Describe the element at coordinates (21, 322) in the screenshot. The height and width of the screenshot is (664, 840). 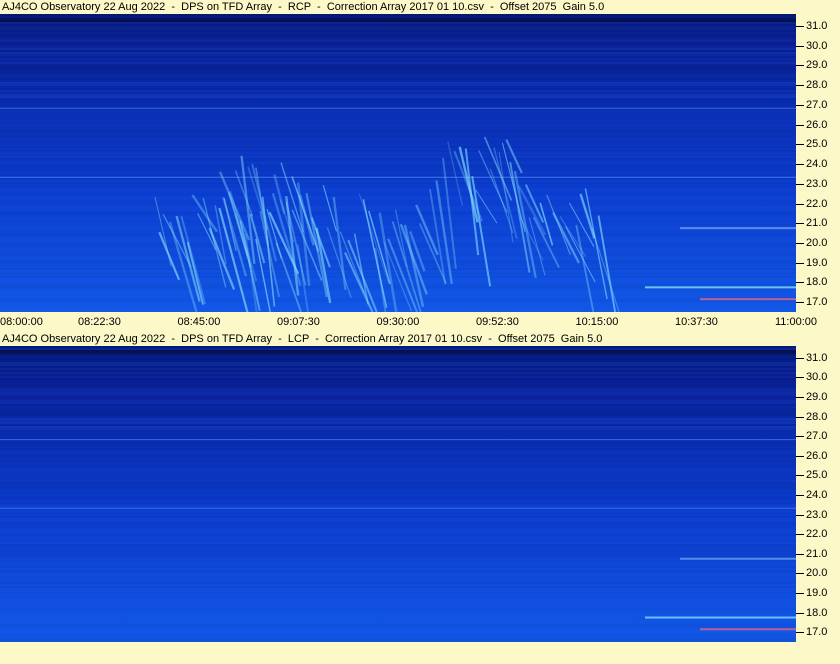
I see `time-tick-label: 08:00:00` at that location.